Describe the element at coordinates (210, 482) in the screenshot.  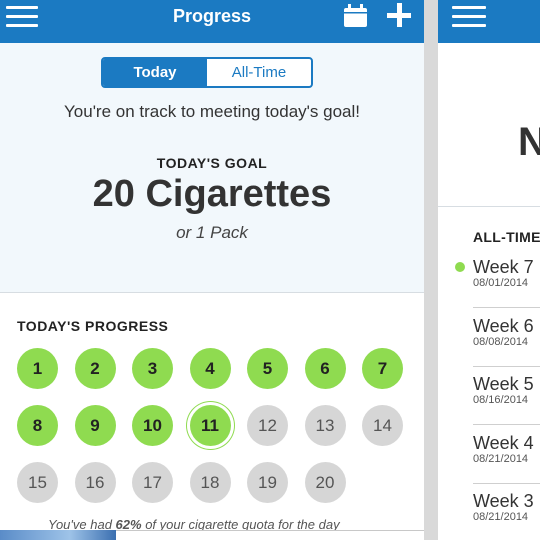
I see `progress-circle: 18` at that location.